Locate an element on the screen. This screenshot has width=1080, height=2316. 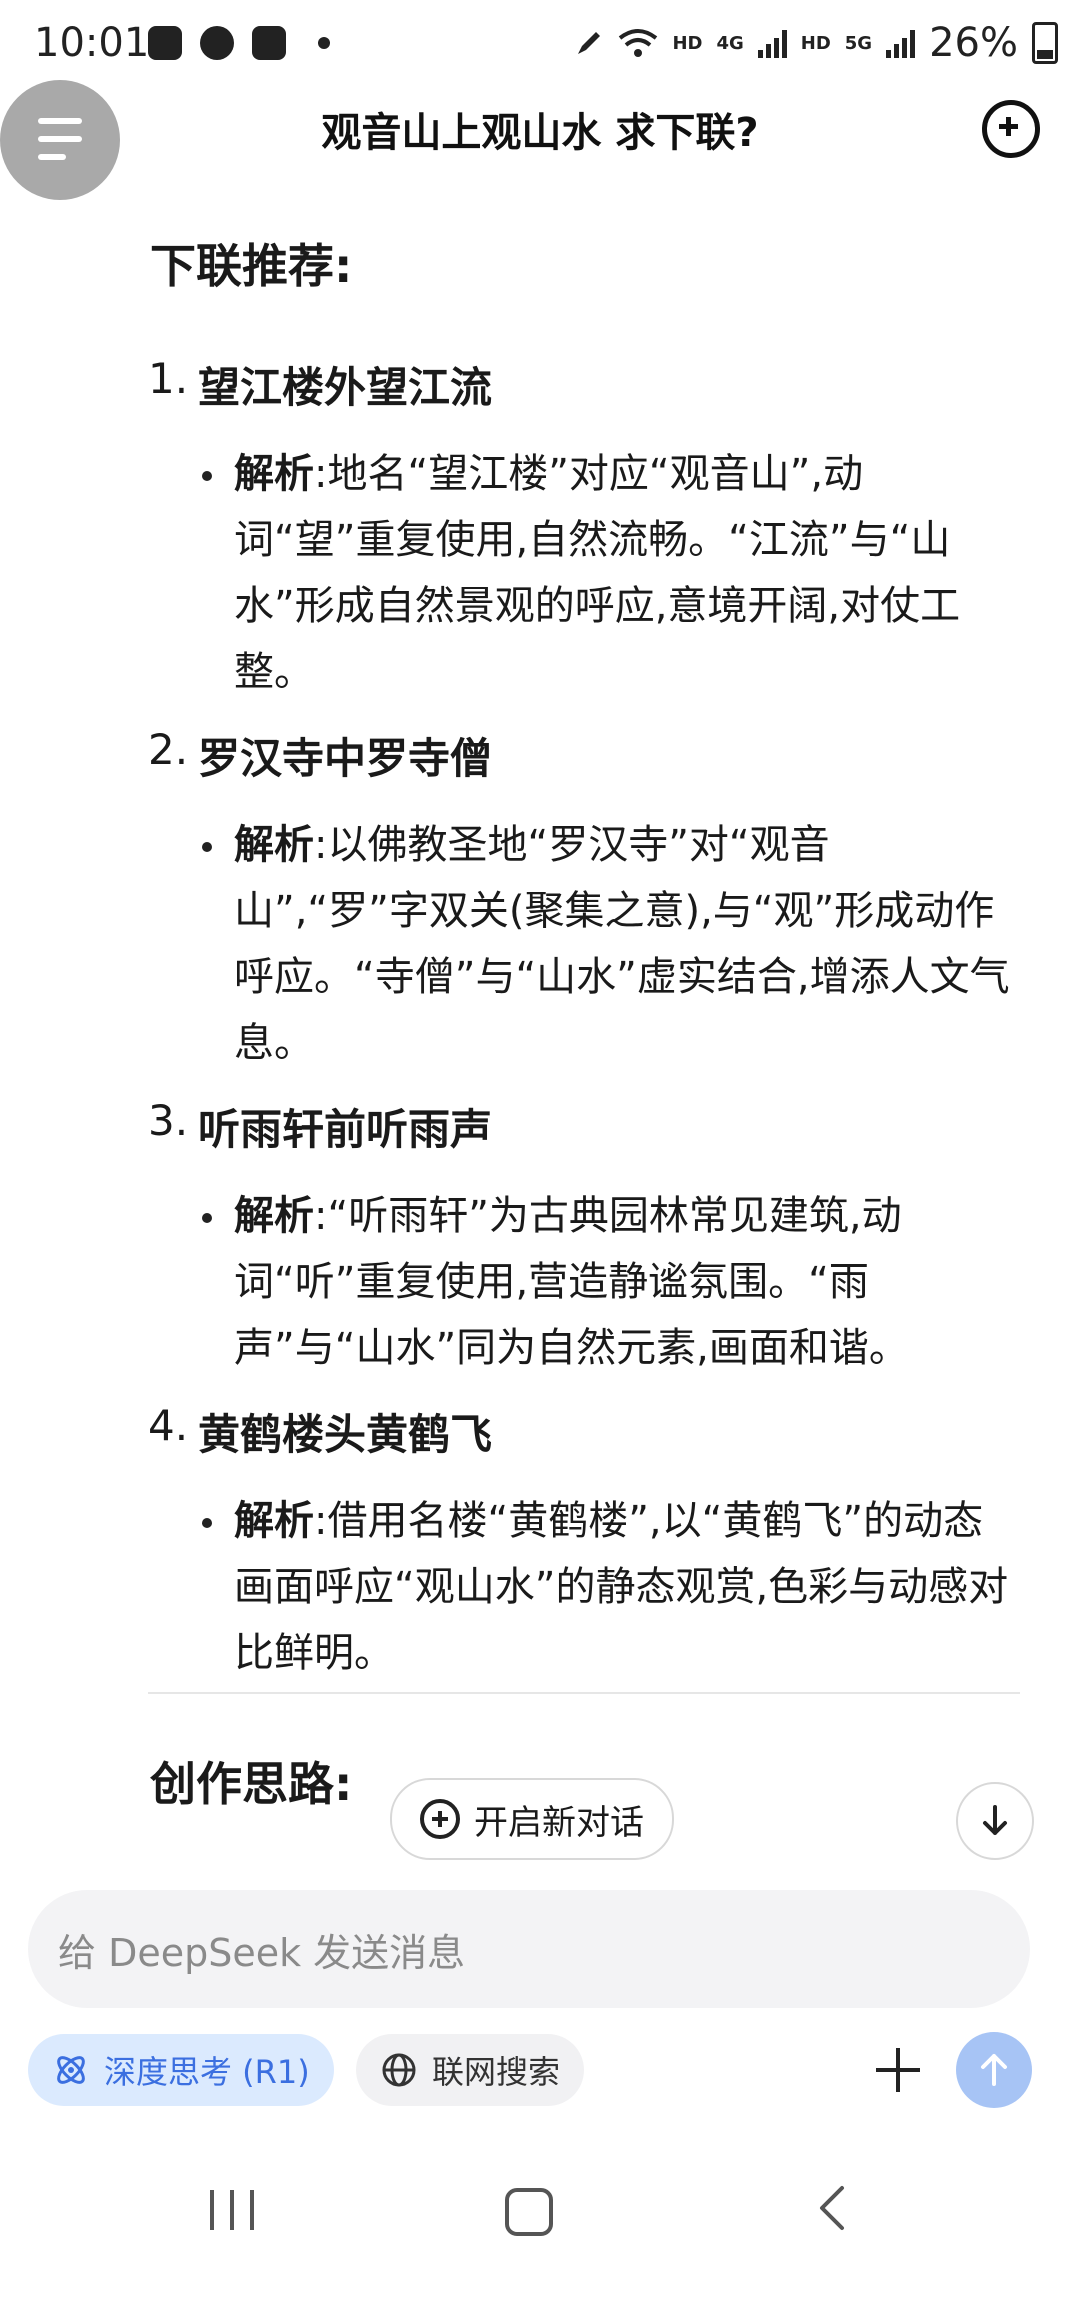
new-chat-button: 开启新对话 is located at coordinates (532, 1819).